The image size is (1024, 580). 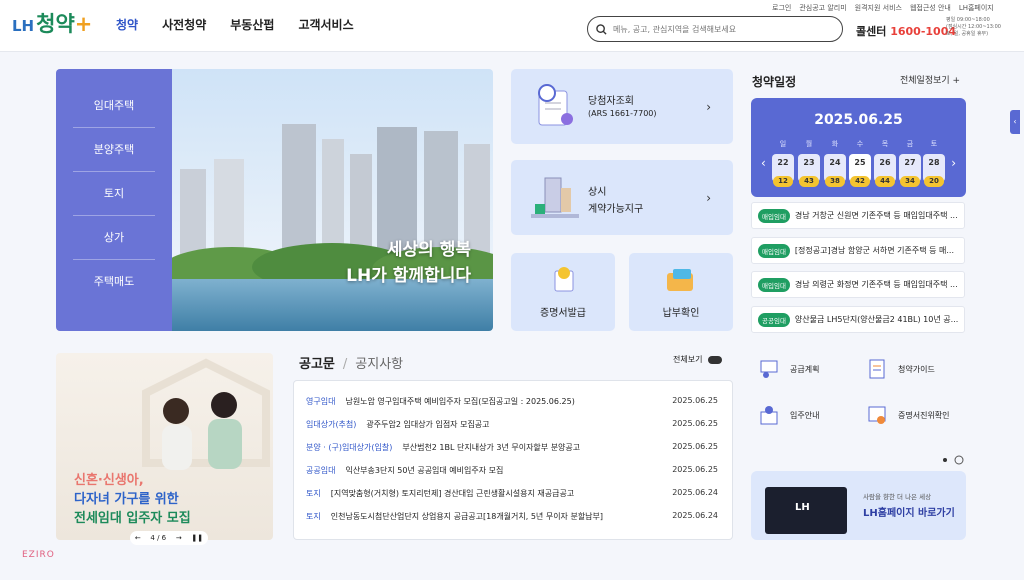 What do you see at coordinates (860, 163) in the screenshot?
I see `calendar-day-selected: 수 25 42` at bounding box center [860, 163].